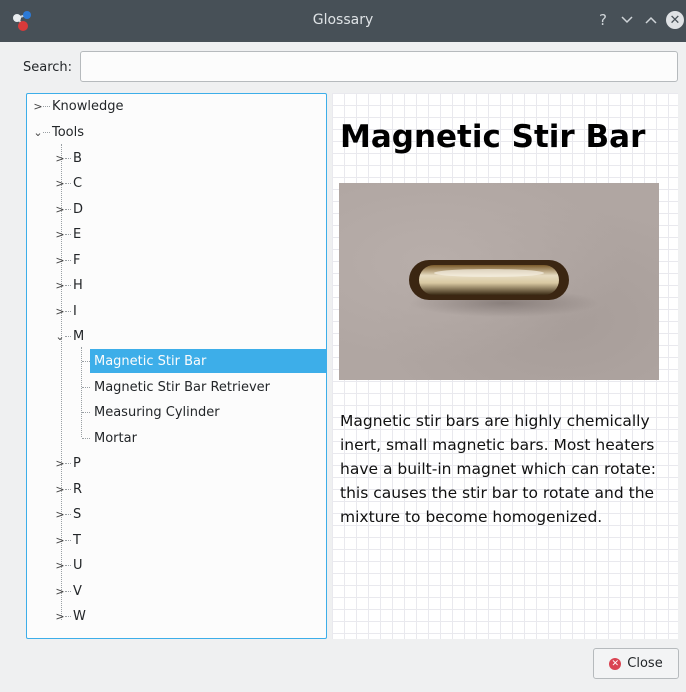  Describe the element at coordinates (77, 234) in the screenshot. I see `tree-item-label: E` at that location.